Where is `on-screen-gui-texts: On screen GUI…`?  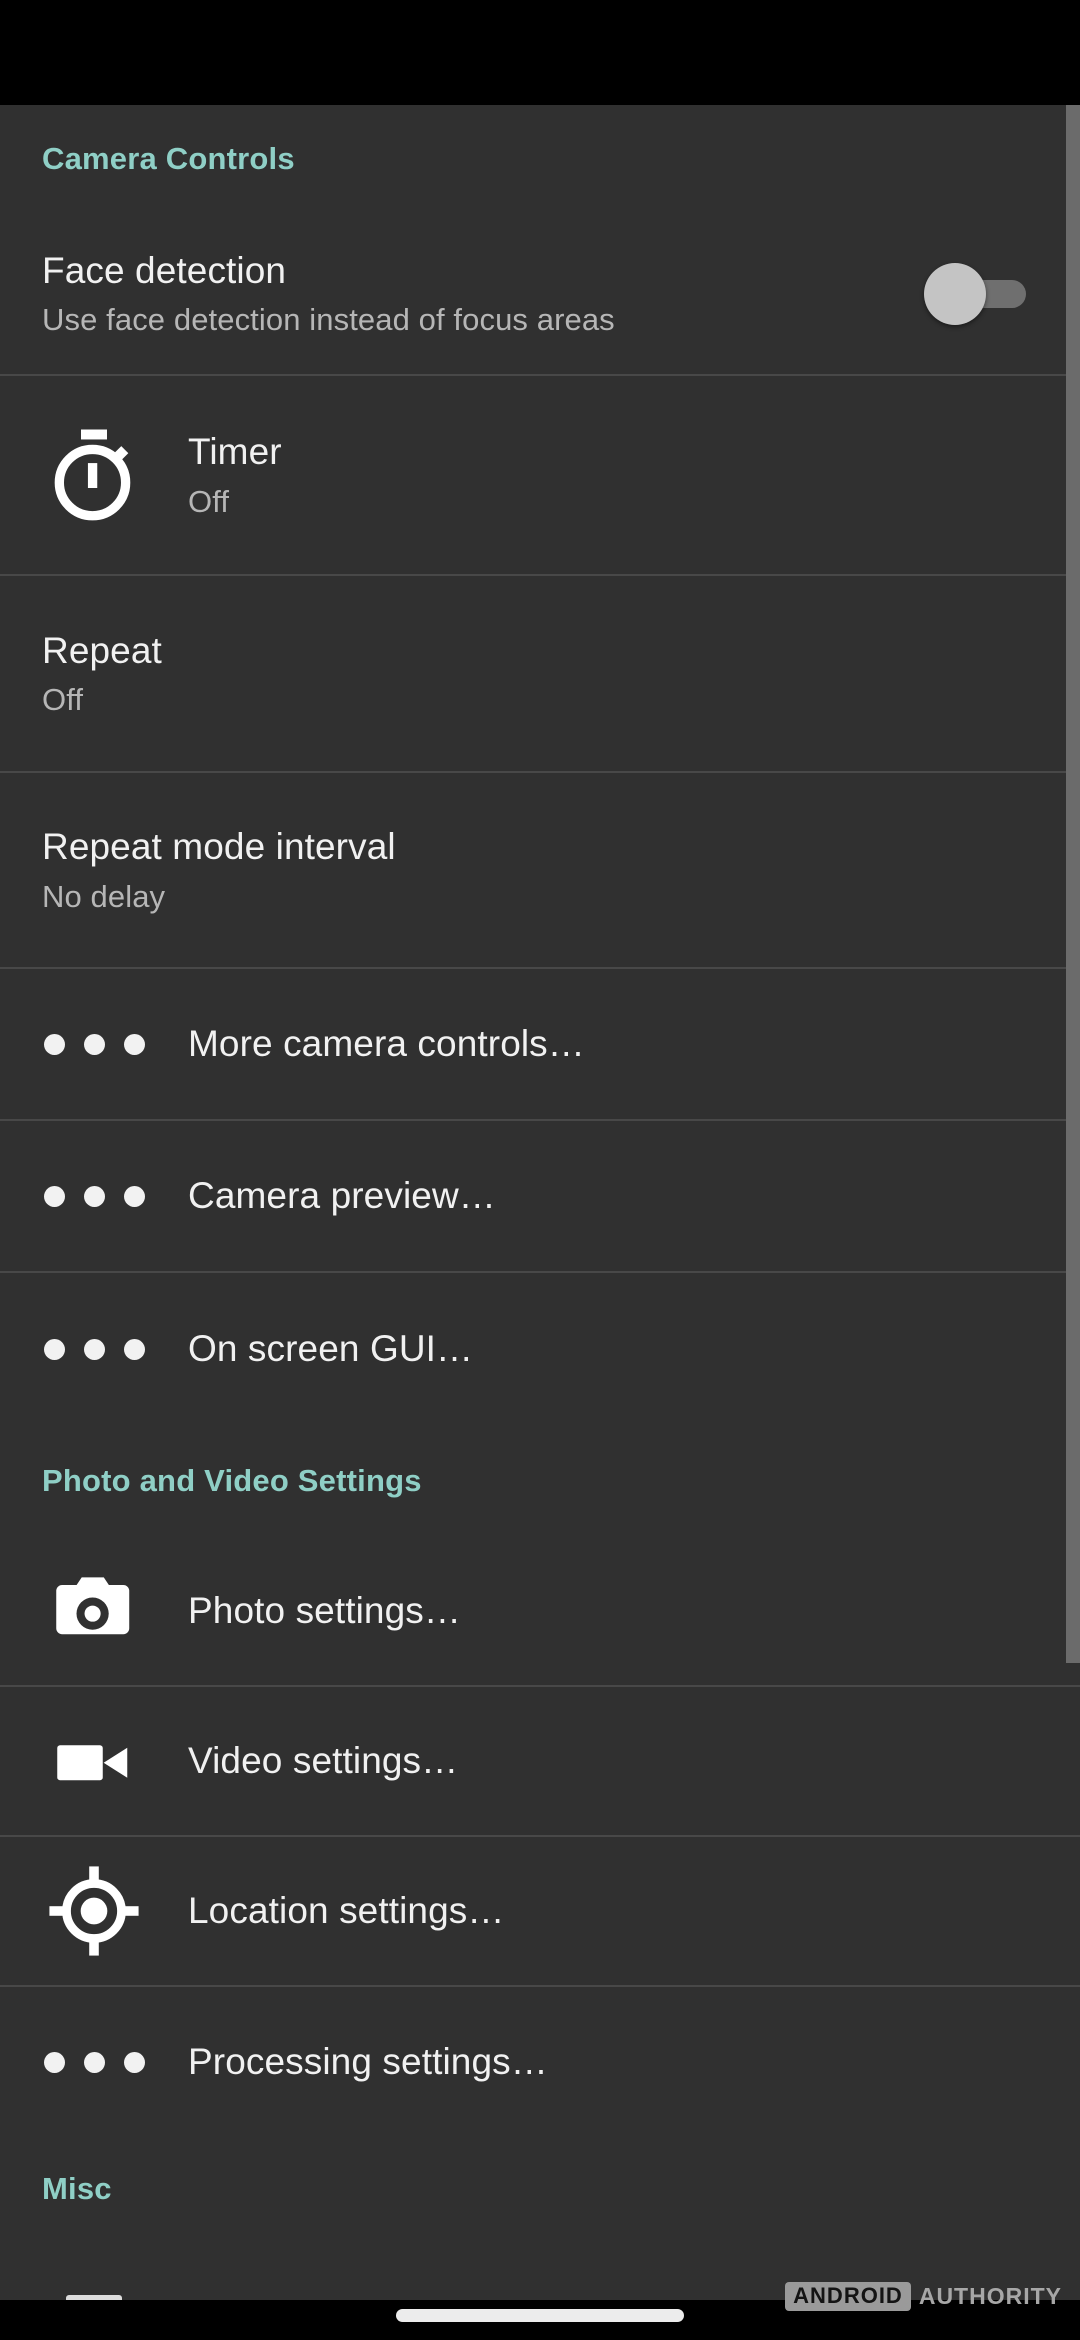
on-screen-gui-texts: On screen GUI… is located at coordinates (614, 1349).